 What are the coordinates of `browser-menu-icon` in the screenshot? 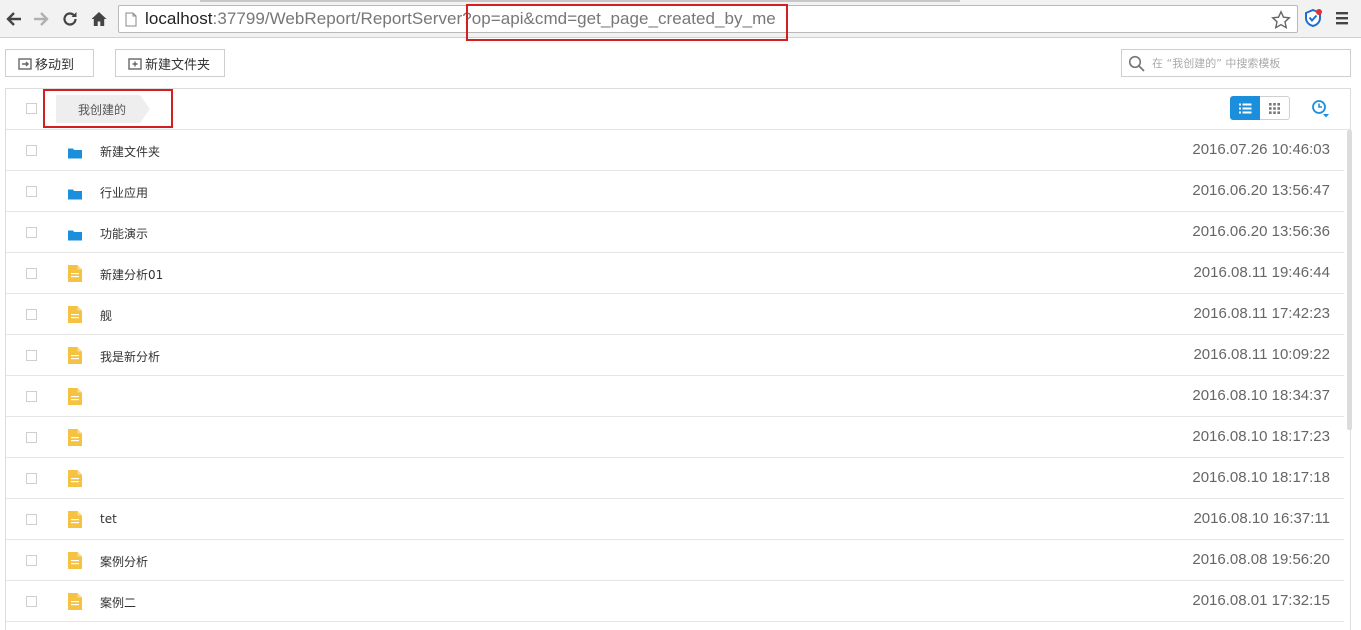 It's located at (1342, 18).